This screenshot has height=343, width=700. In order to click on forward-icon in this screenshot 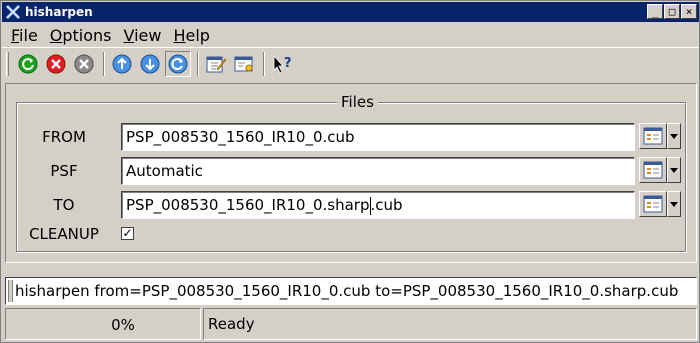, I will do `click(150, 63)`.